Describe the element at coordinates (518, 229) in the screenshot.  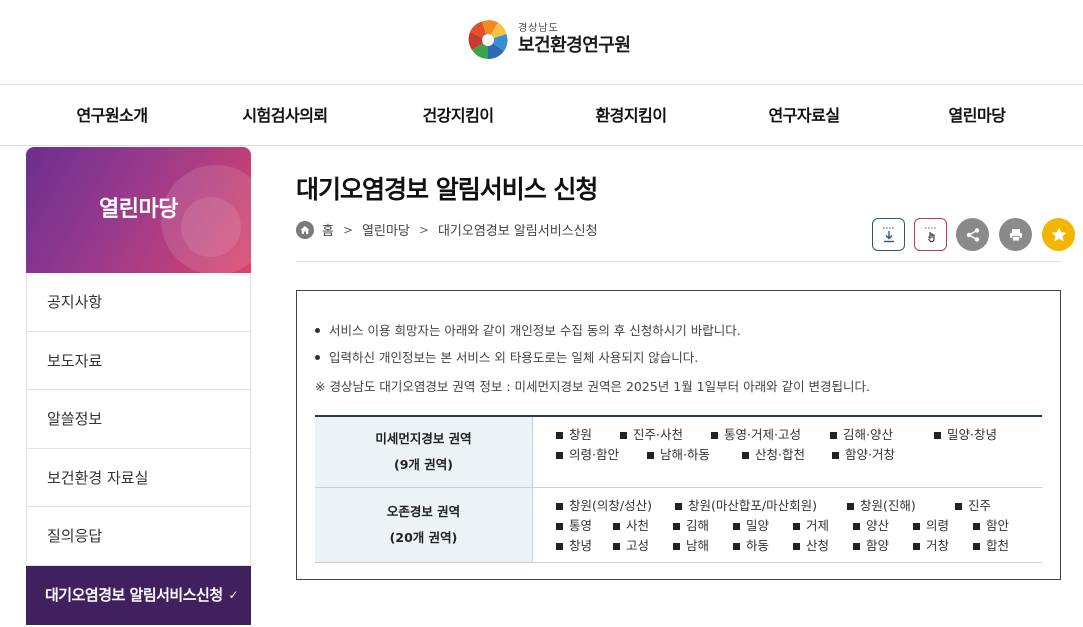
I see `breadcrumb-current: 대기오염경보 알림서비스신청` at that location.